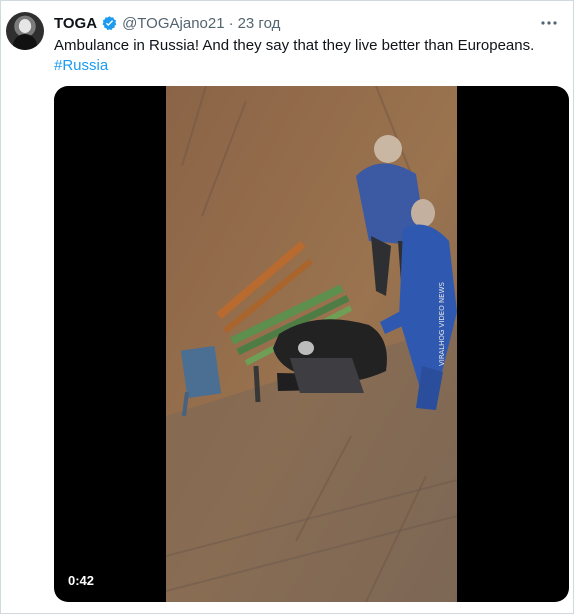 The height and width of the screenshot is (614, 574). I want to click on timestamp: 23 год, so click(259, 23).